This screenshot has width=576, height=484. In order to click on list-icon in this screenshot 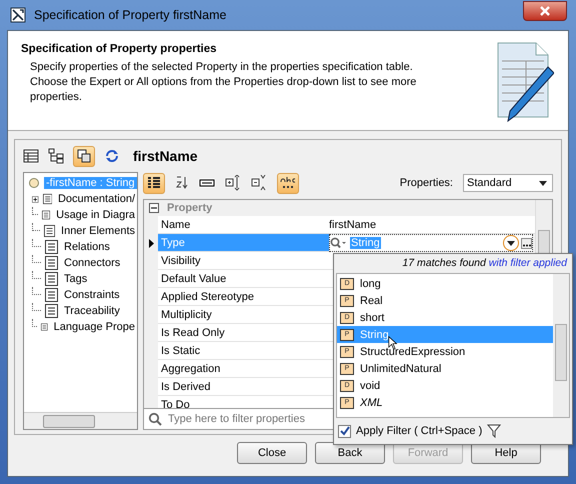, I will do `click(154, 183)`.